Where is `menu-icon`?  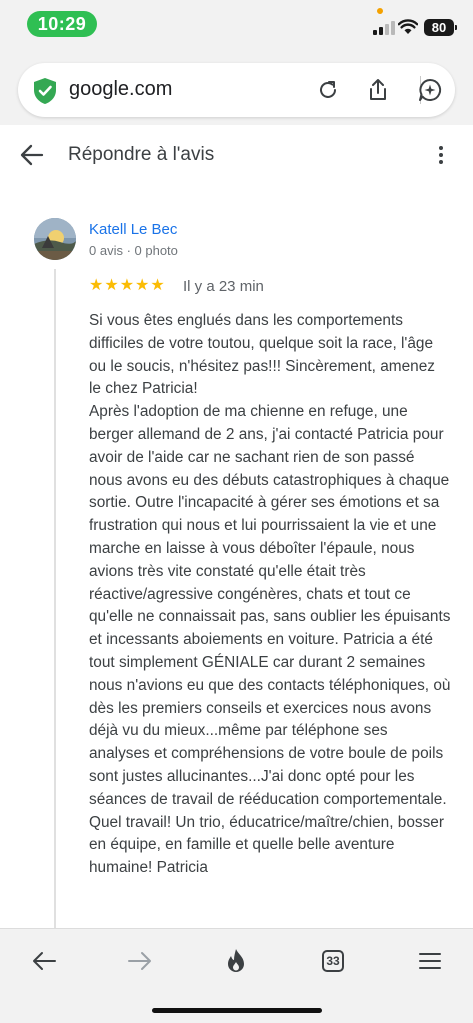
menu-icon is located at coordinates (430, 961).